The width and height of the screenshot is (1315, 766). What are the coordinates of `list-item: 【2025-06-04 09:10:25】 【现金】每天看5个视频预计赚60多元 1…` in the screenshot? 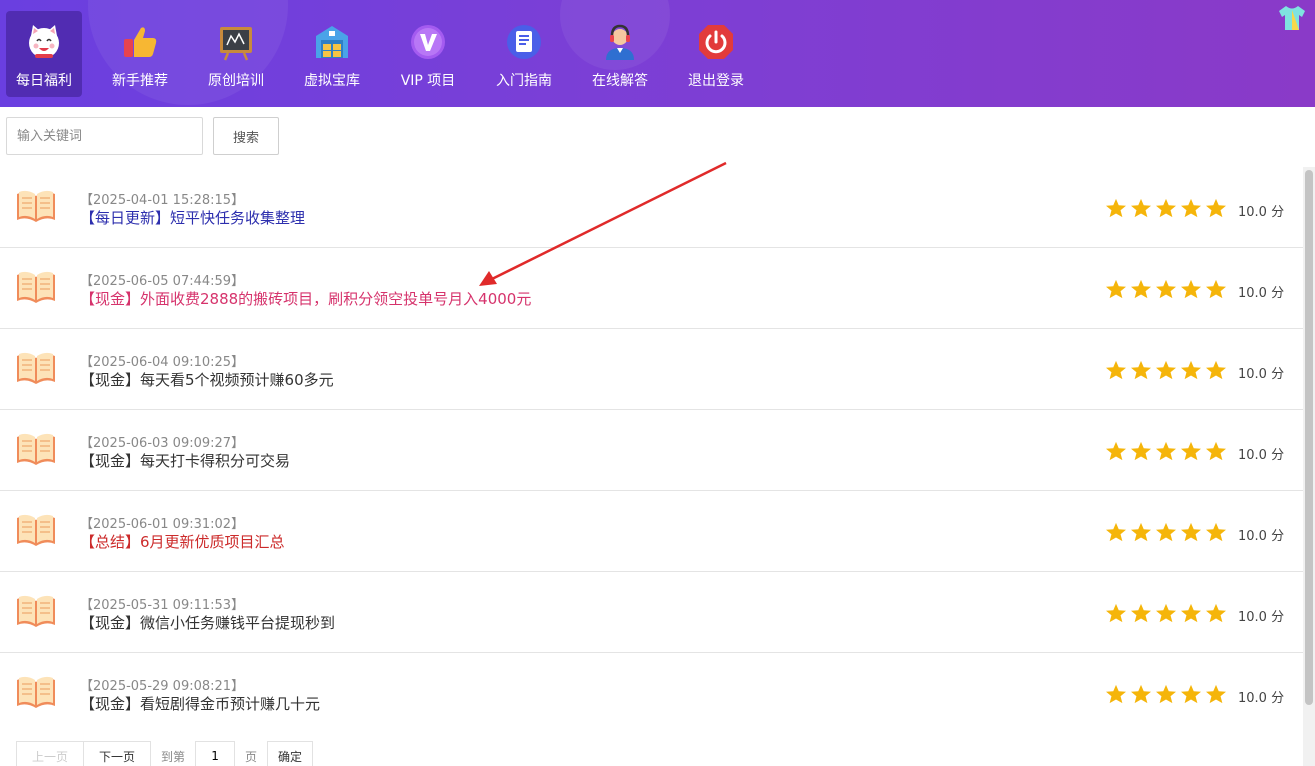 It's located at (651, 368).